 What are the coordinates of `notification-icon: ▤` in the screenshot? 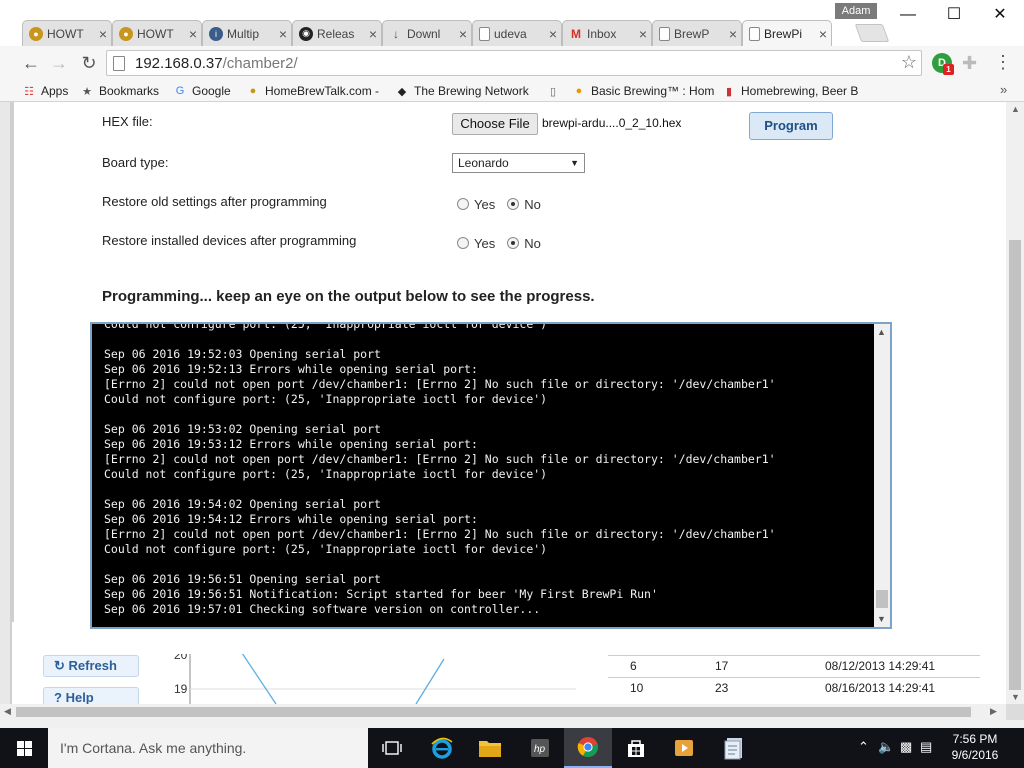 It's located at (926, 747).